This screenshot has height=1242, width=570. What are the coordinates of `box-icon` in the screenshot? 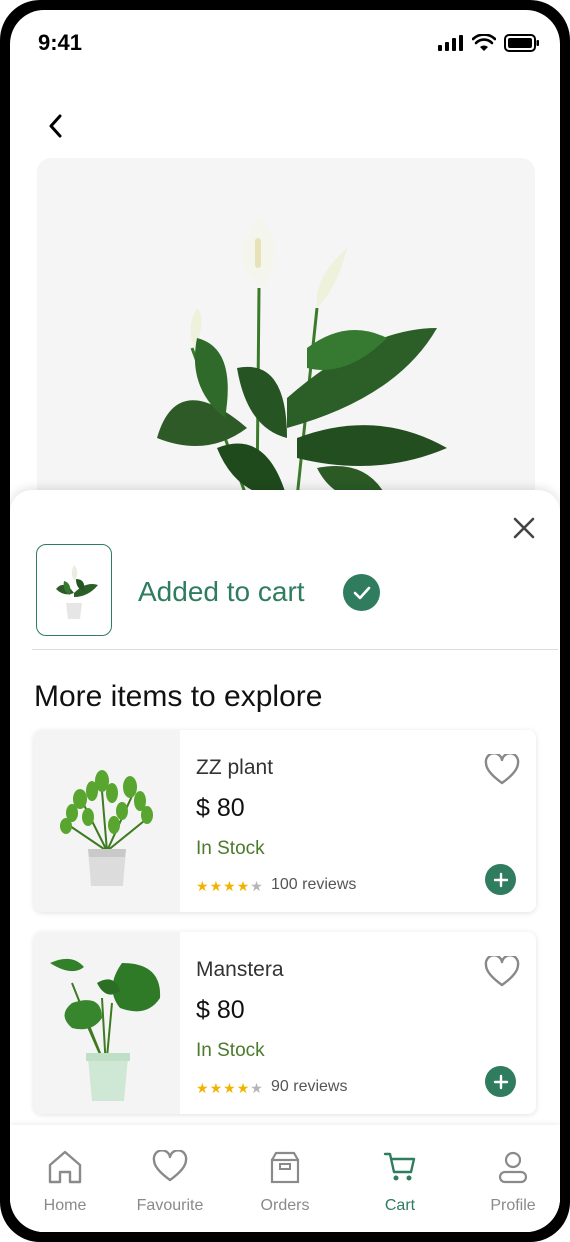 It's located at (285, 1167).